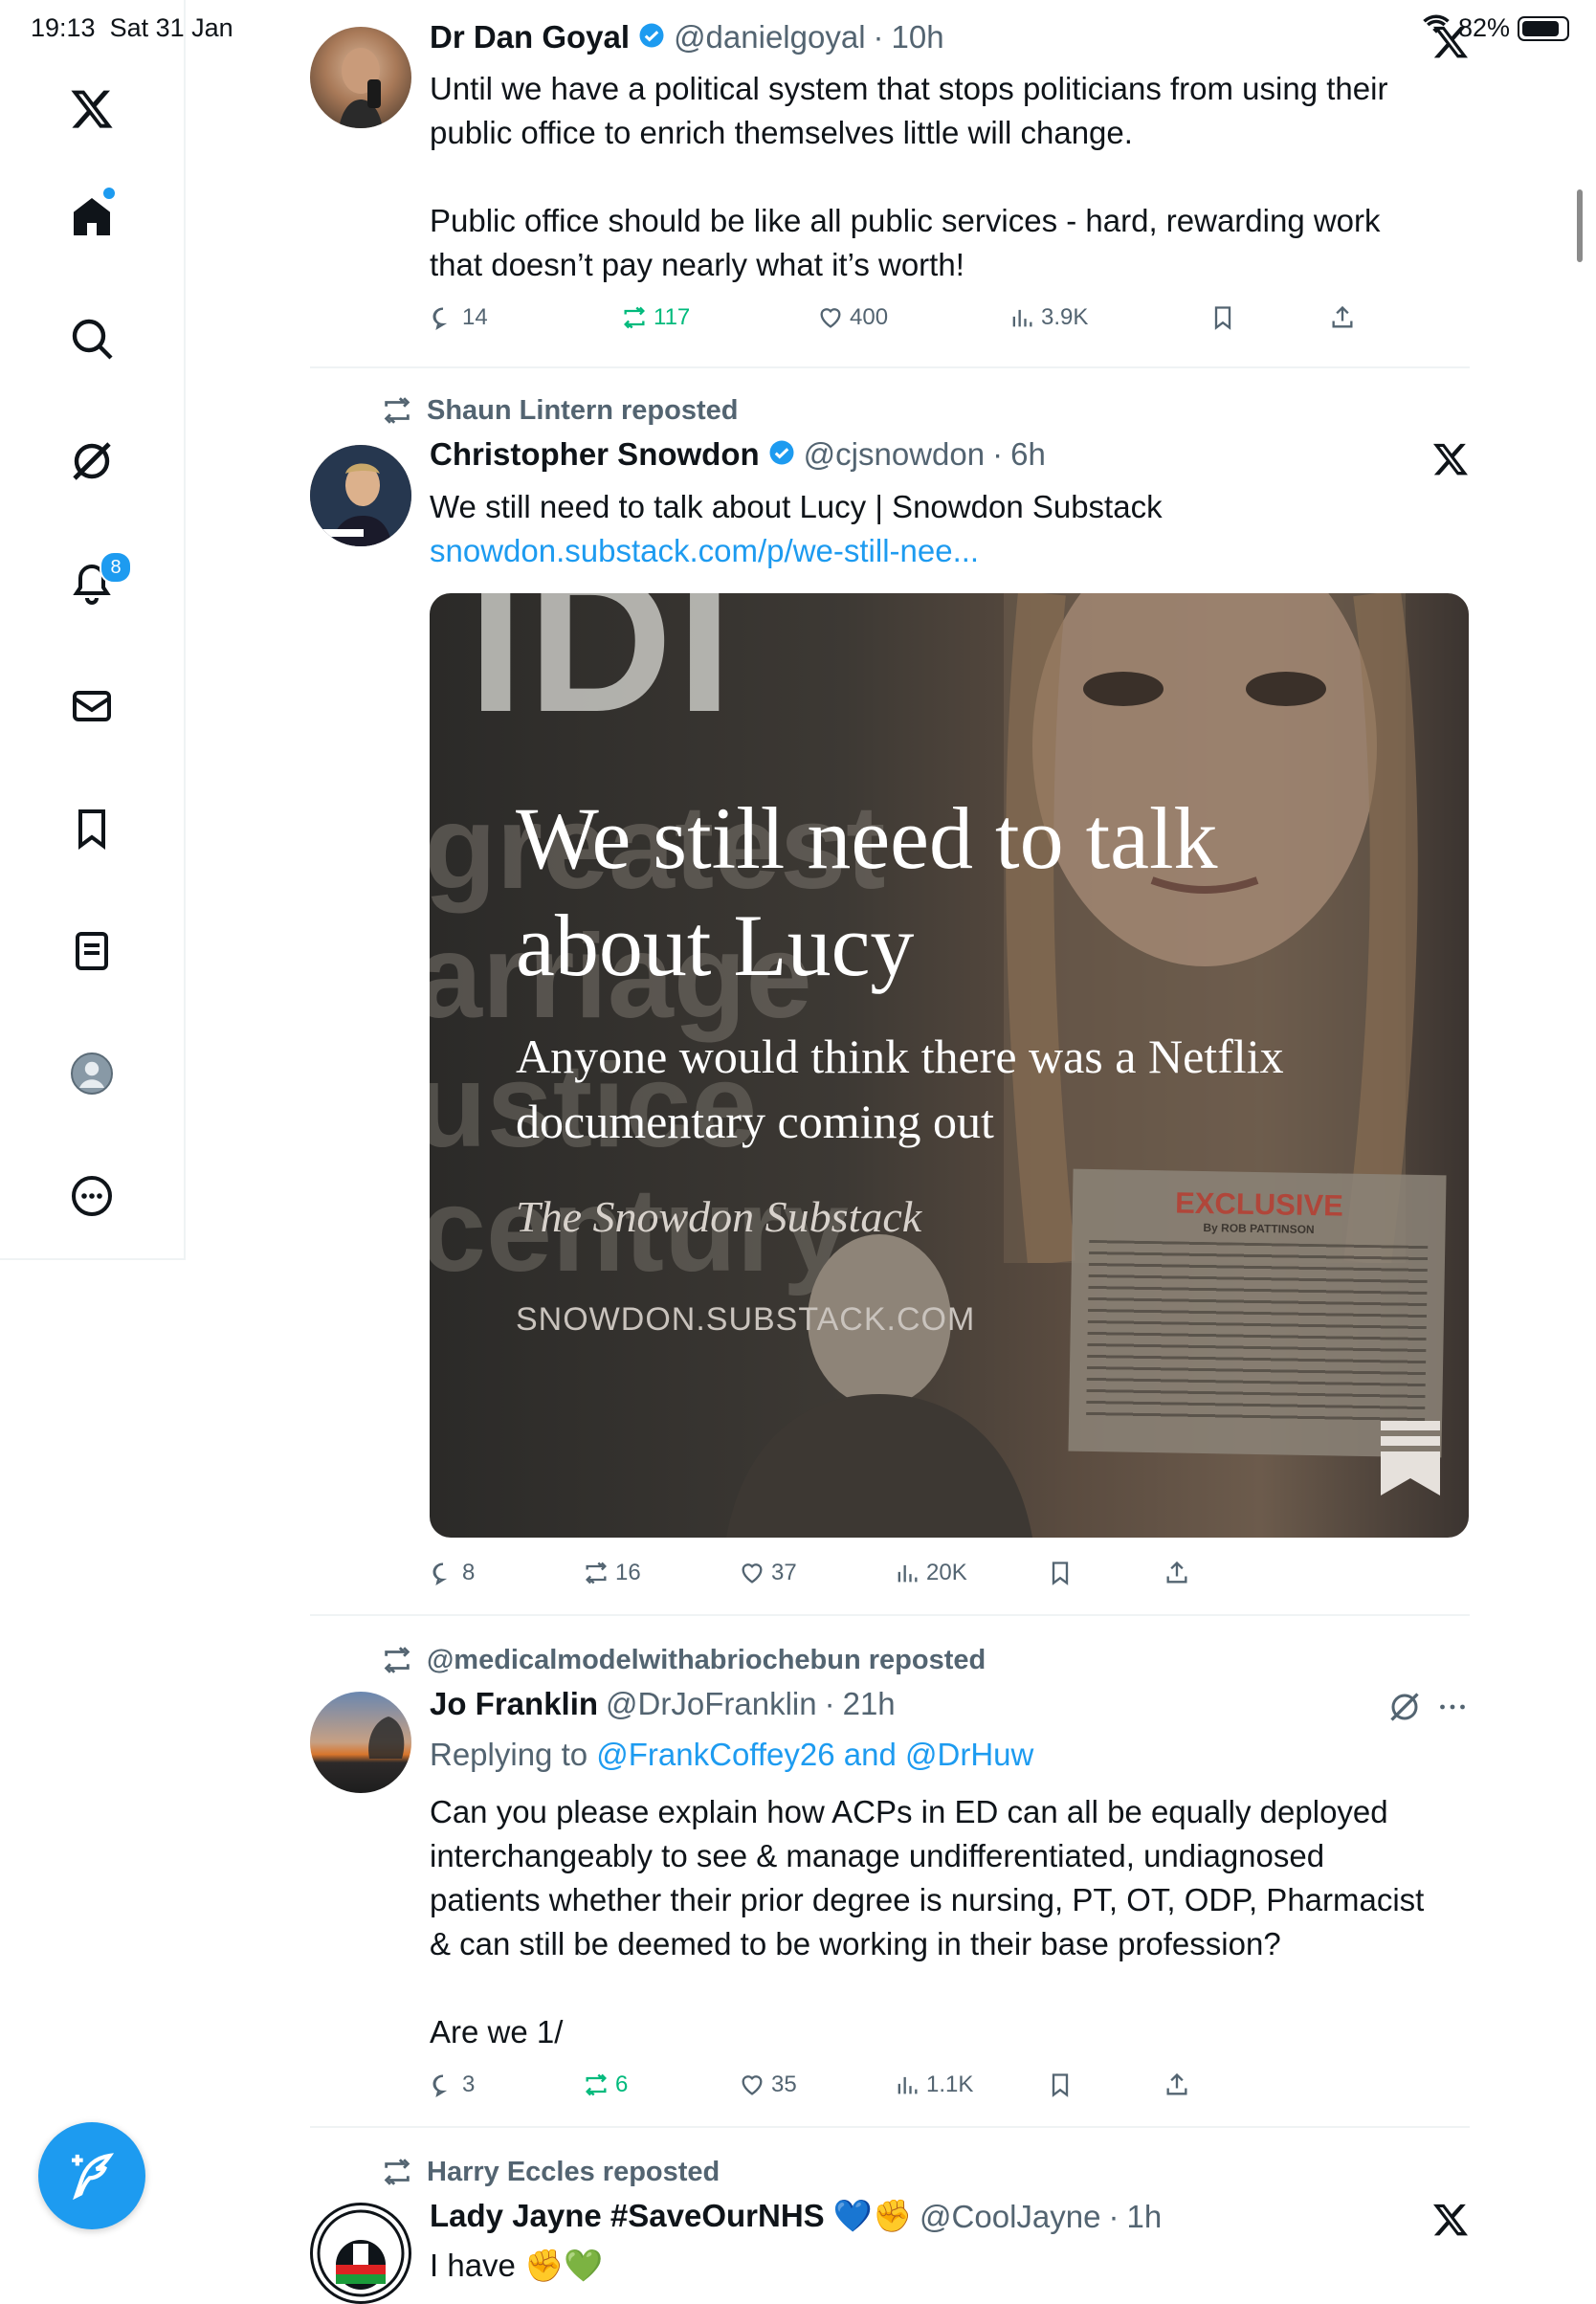 The height and width of the screenshot is (2304, 1596). What do you see at coordinates (92, 1196) in the screenshot?
I see `sidebar-item-more` at bounding box center [92, 1196].